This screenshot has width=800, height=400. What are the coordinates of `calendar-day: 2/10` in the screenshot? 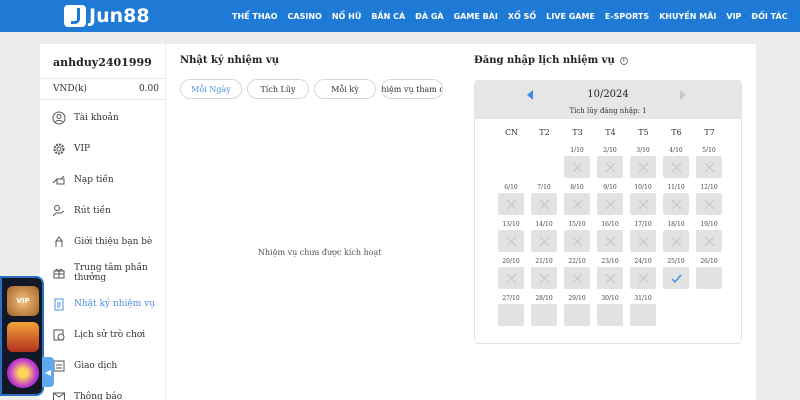 It's located at (610, 162).